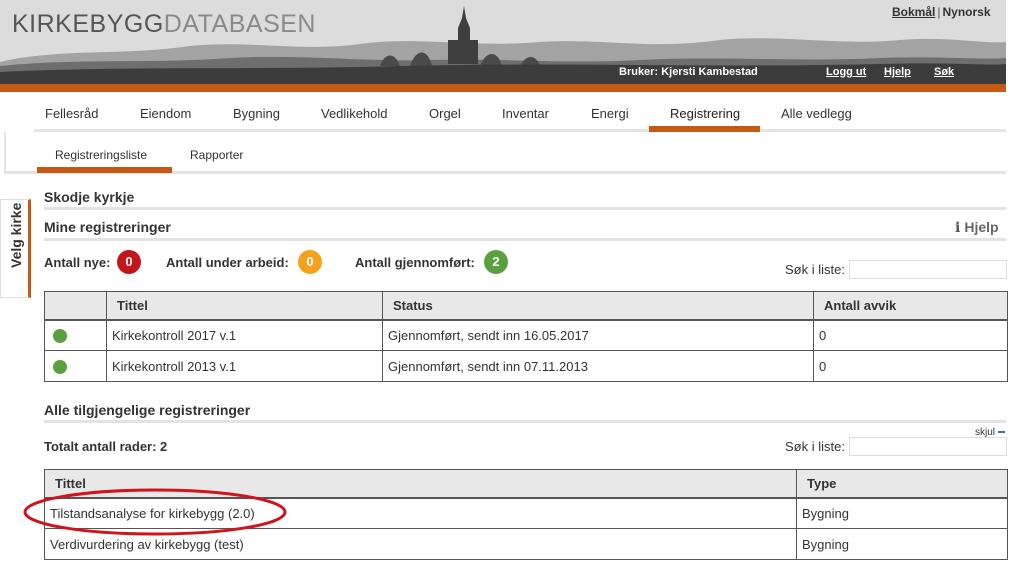  I want to click on count-completed-badge: 2, so click(496, 262).